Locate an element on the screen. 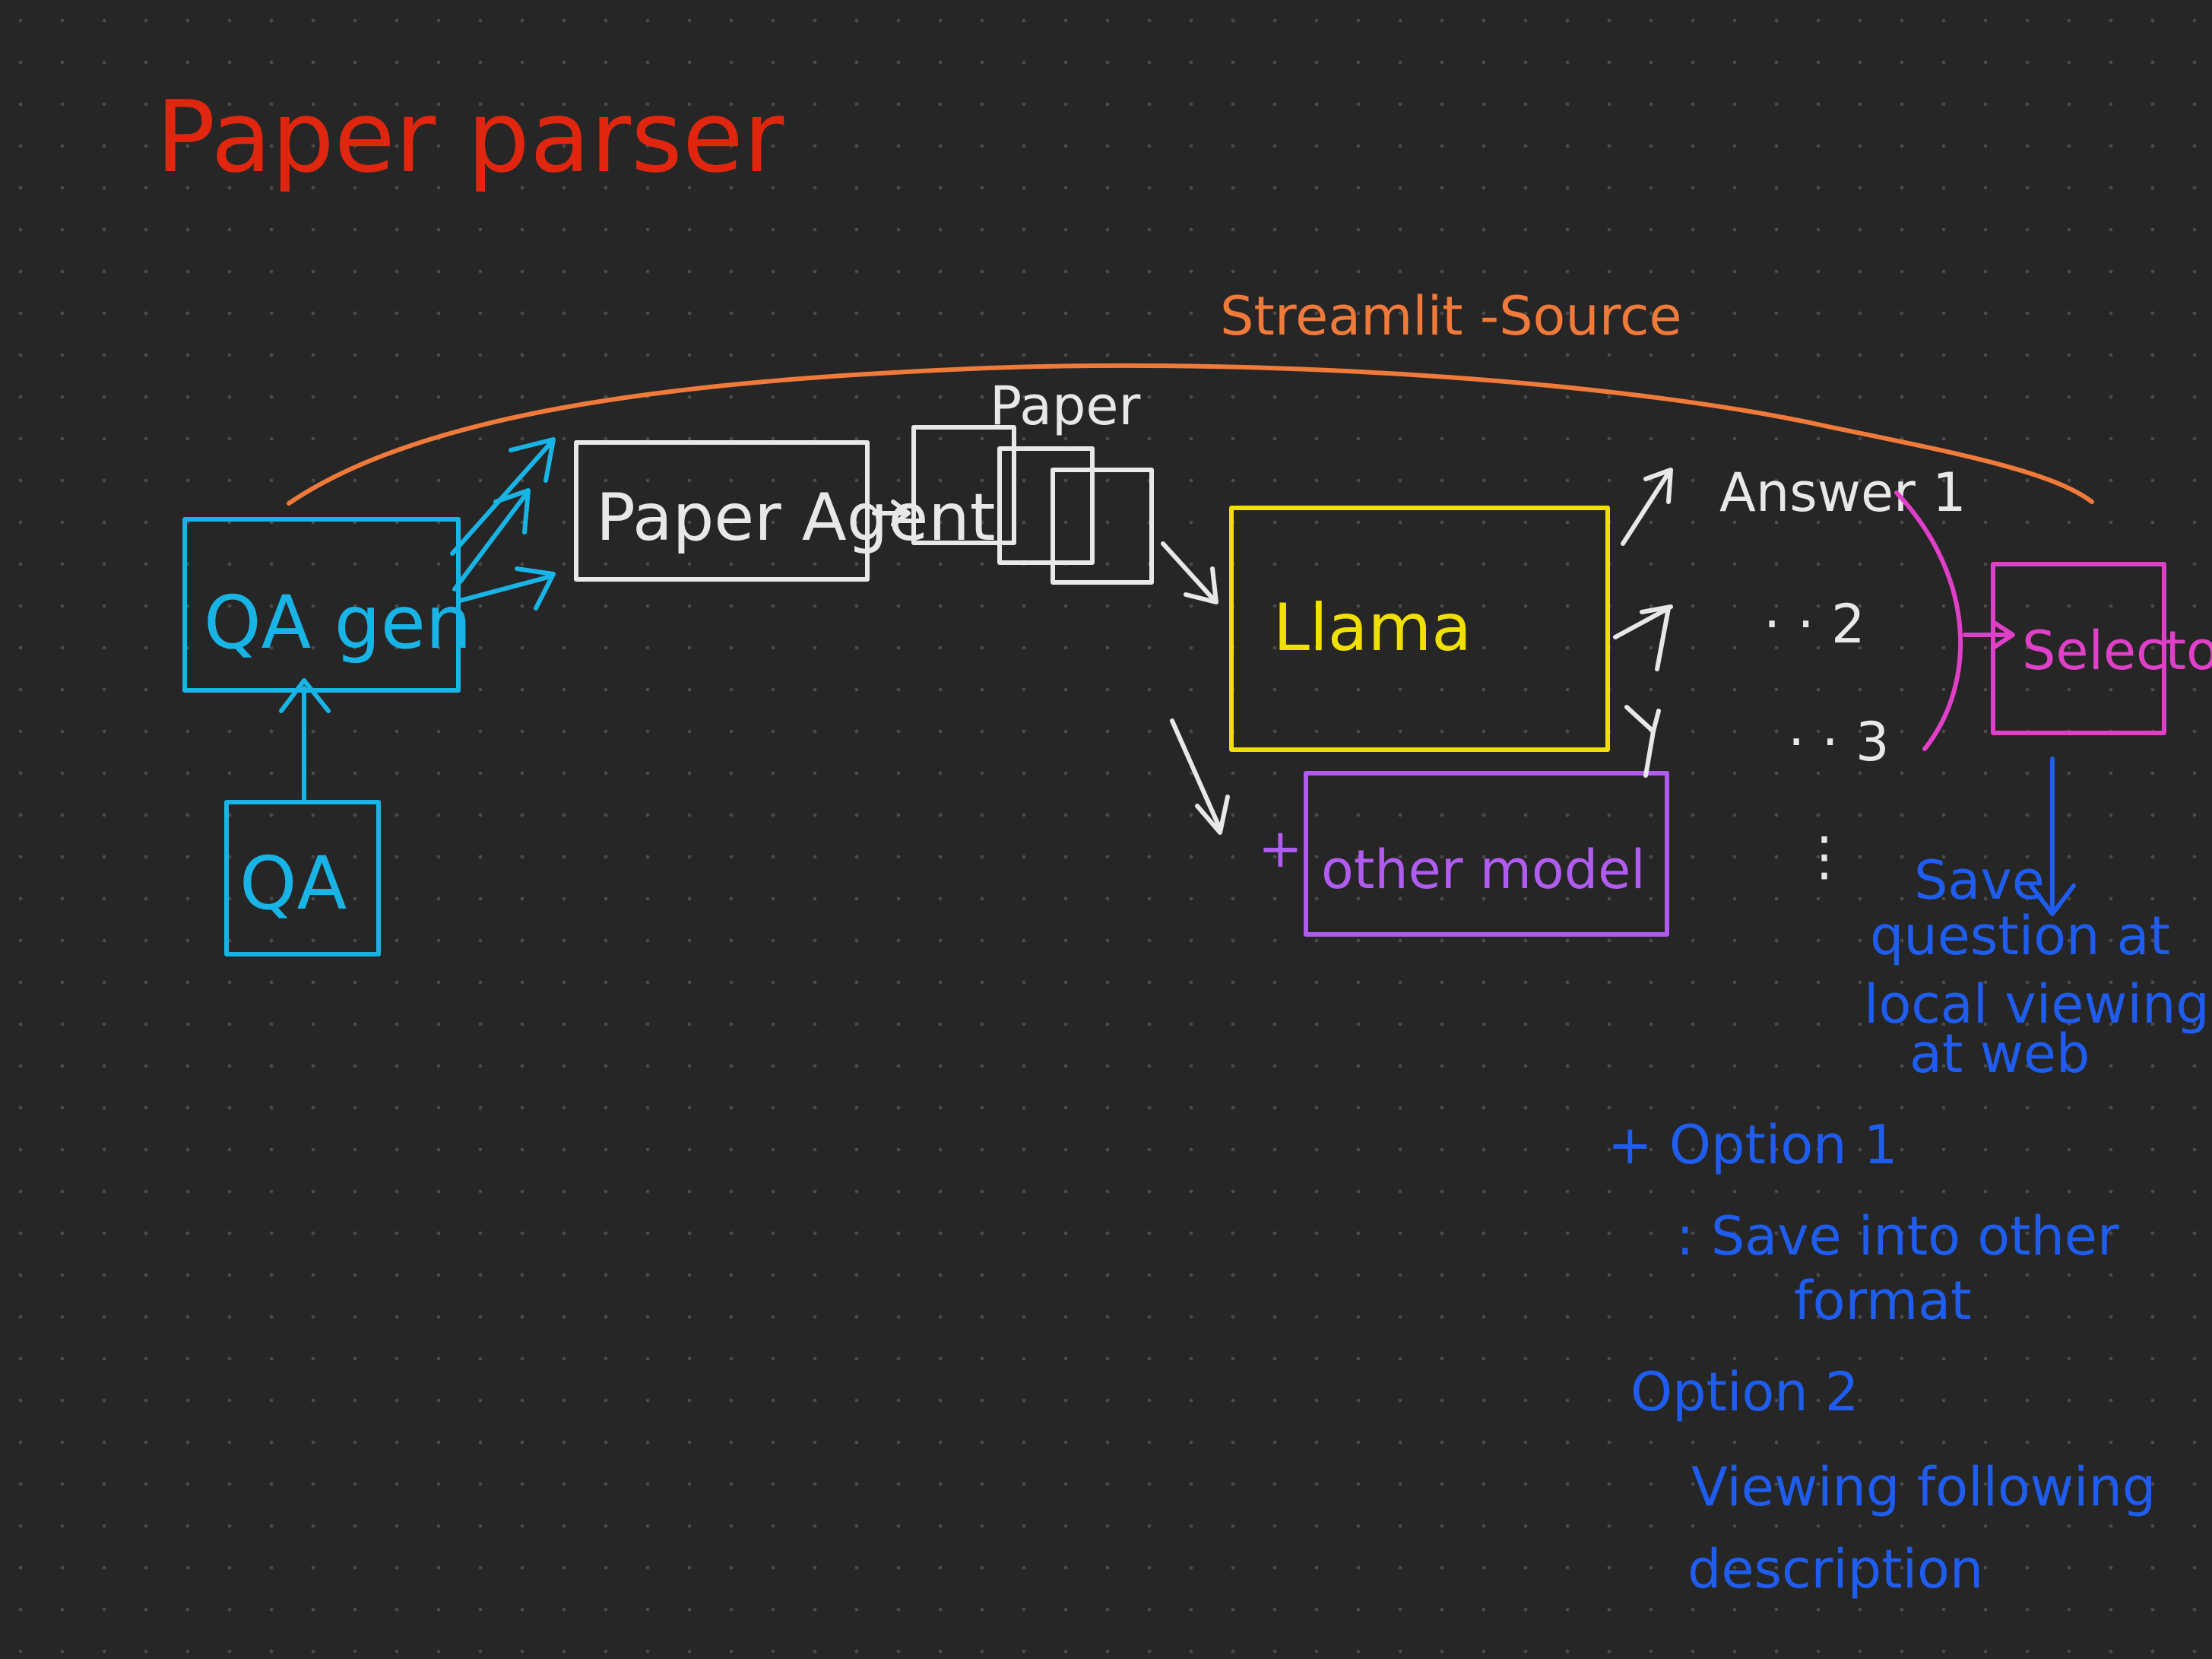 Image resolution: width=2212 pixels, height=1659 pixels. answer-more-dots: ⋮ is located at coordinates (1824, 856).